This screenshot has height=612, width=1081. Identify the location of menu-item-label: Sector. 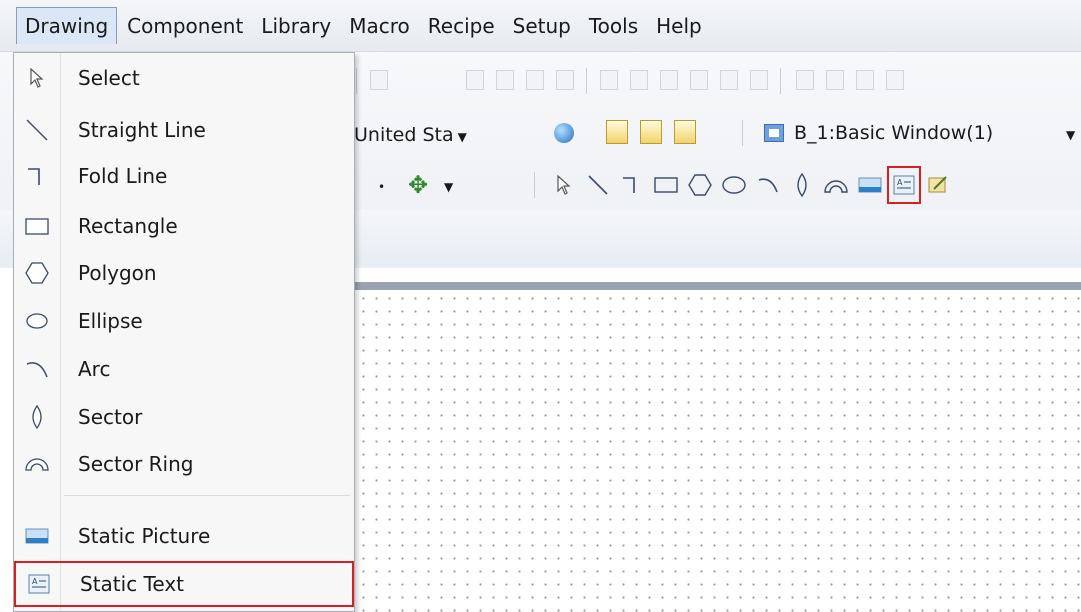
(110, 417).